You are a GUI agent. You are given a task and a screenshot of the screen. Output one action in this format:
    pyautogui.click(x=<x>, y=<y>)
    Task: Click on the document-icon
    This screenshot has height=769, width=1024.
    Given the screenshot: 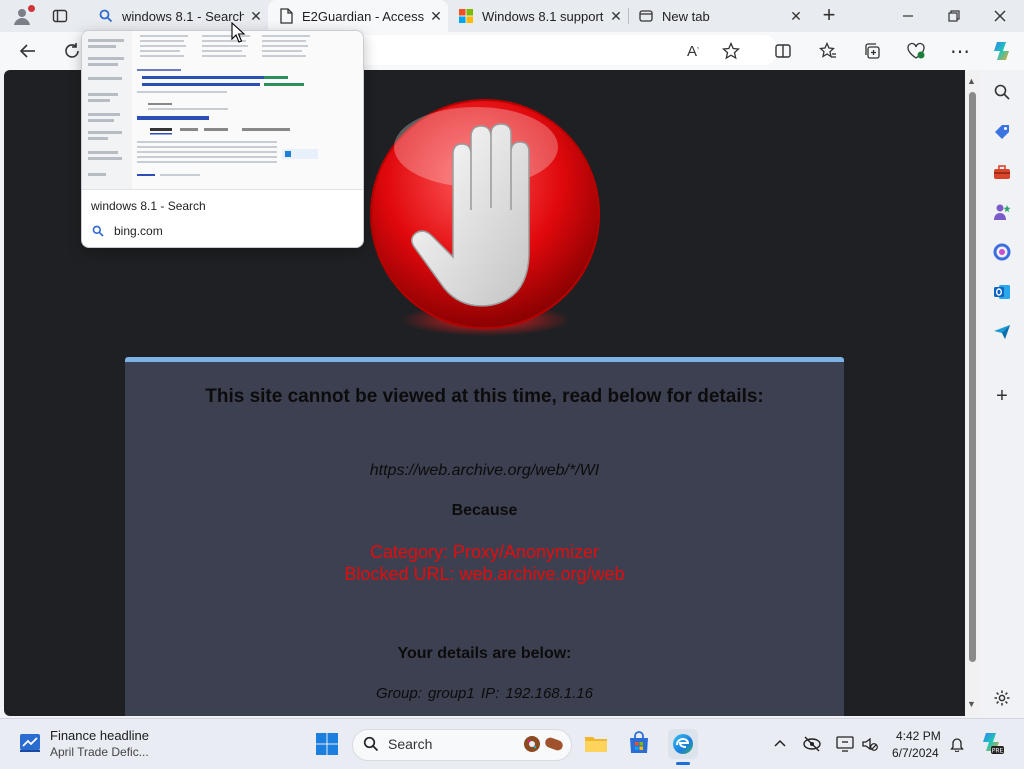 What is the action you would take?
    pyautogui.click(x=286, y=16)
    